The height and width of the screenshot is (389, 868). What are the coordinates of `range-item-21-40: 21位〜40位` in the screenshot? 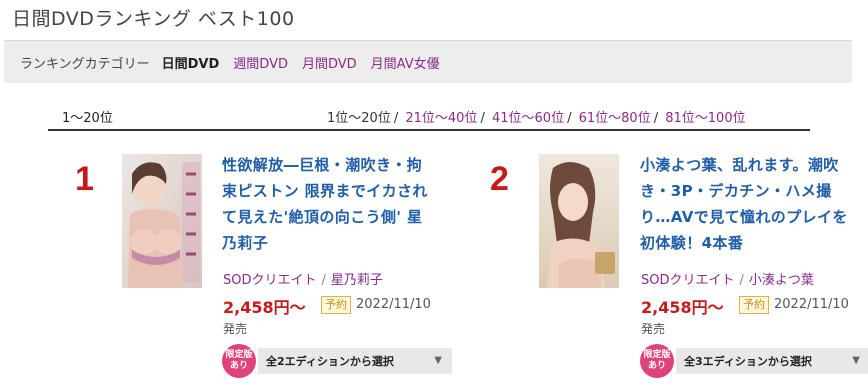 It's located at (441, 118).